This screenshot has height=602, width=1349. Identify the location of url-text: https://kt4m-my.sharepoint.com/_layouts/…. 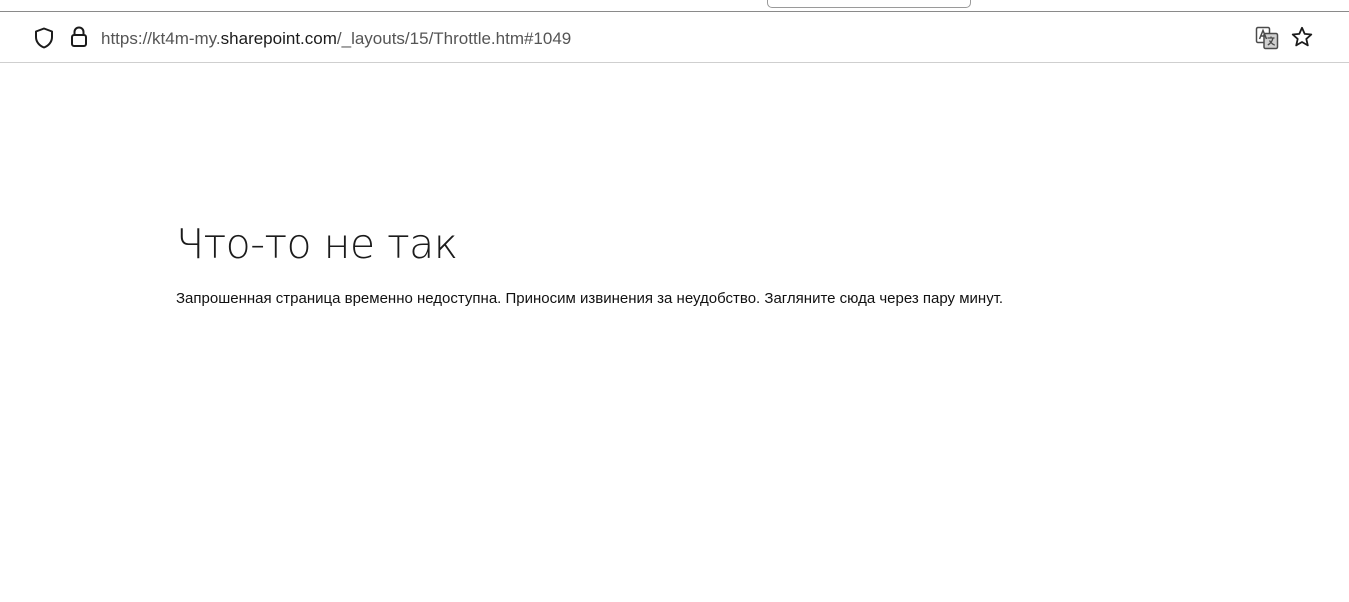
(336, 39).